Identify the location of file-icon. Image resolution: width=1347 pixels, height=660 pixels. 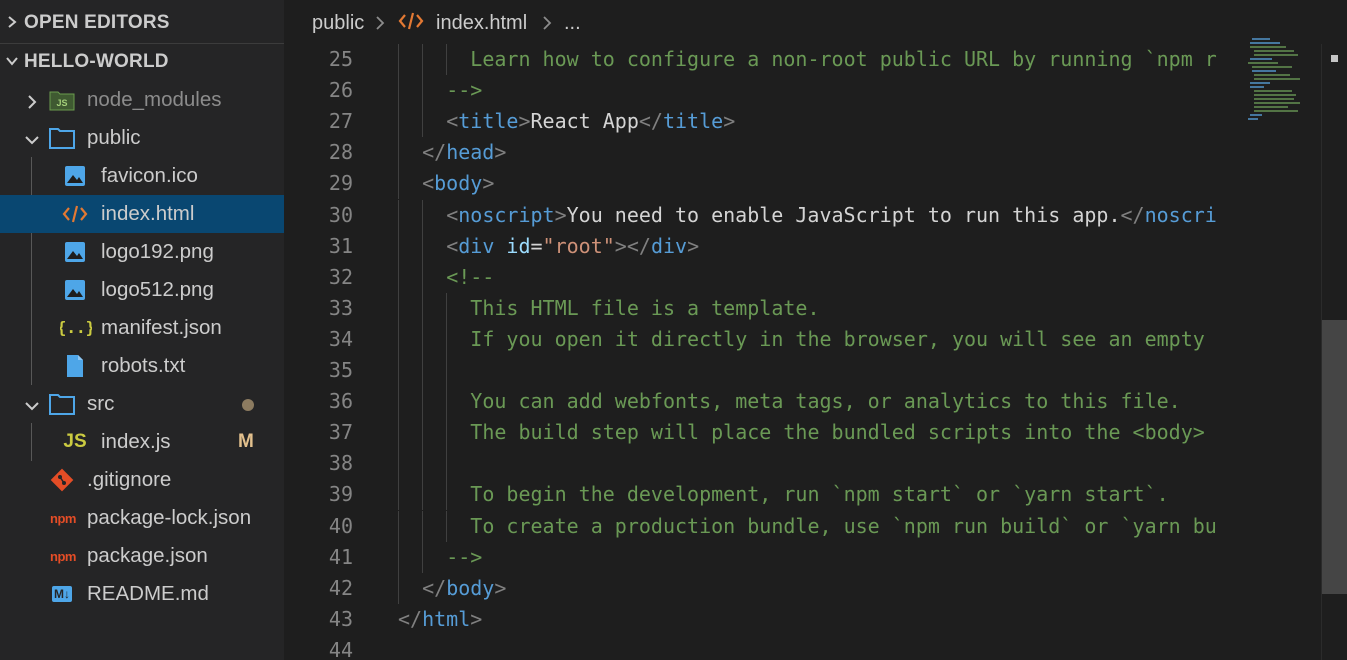
(75, 366).